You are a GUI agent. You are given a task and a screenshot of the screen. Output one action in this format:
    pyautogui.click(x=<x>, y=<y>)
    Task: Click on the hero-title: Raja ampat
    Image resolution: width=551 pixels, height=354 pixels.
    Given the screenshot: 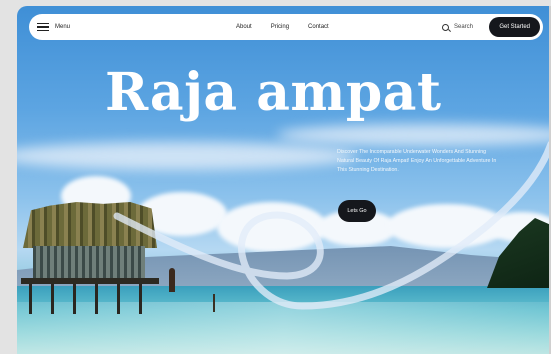 What is the action you would take?
    pyautogui.click(x=273, y=92)
    